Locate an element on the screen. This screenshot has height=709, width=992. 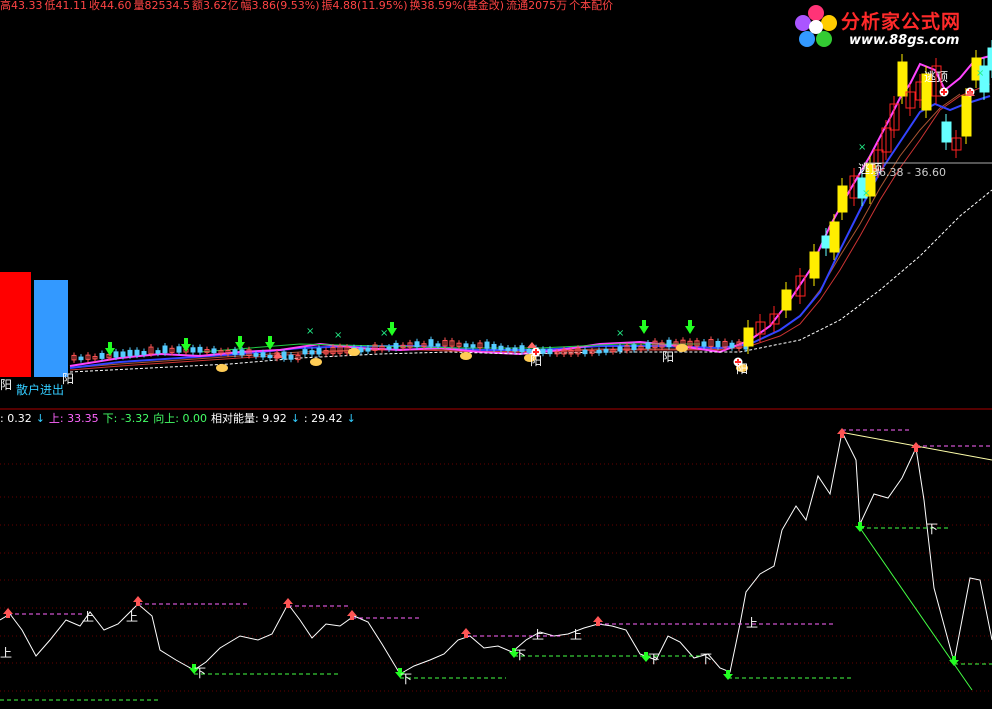
readout-item: 向上: 0.00 is located at coordinates (180, 418).